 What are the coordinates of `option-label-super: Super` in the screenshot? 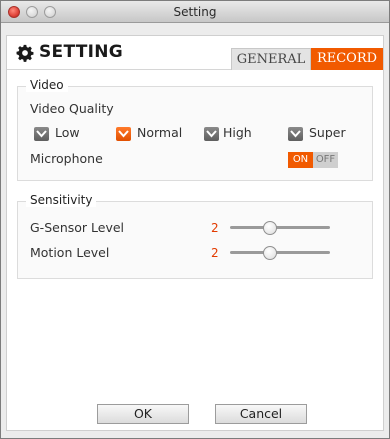 It's located at (327, 132).